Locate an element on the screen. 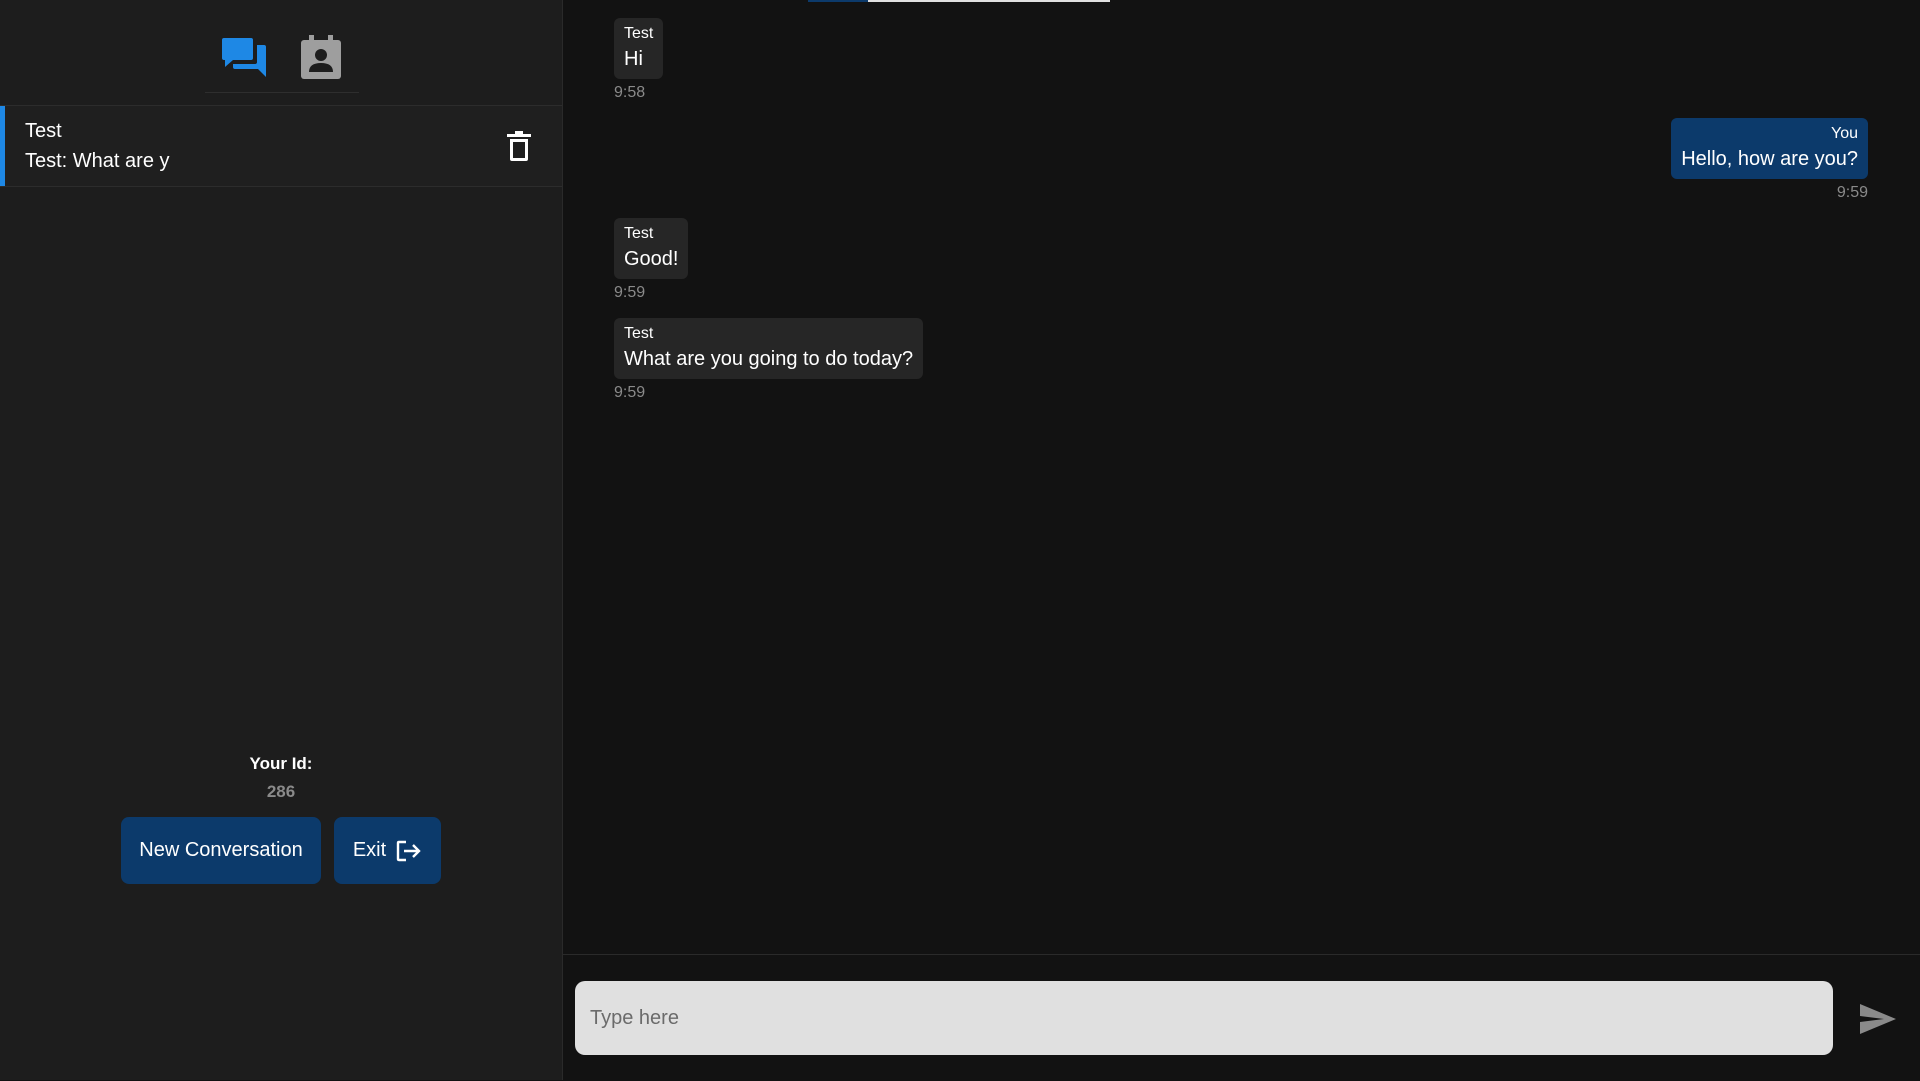 This screenshot has width=1920, height=1081. message-input is located at coordinates (1204, 1018).